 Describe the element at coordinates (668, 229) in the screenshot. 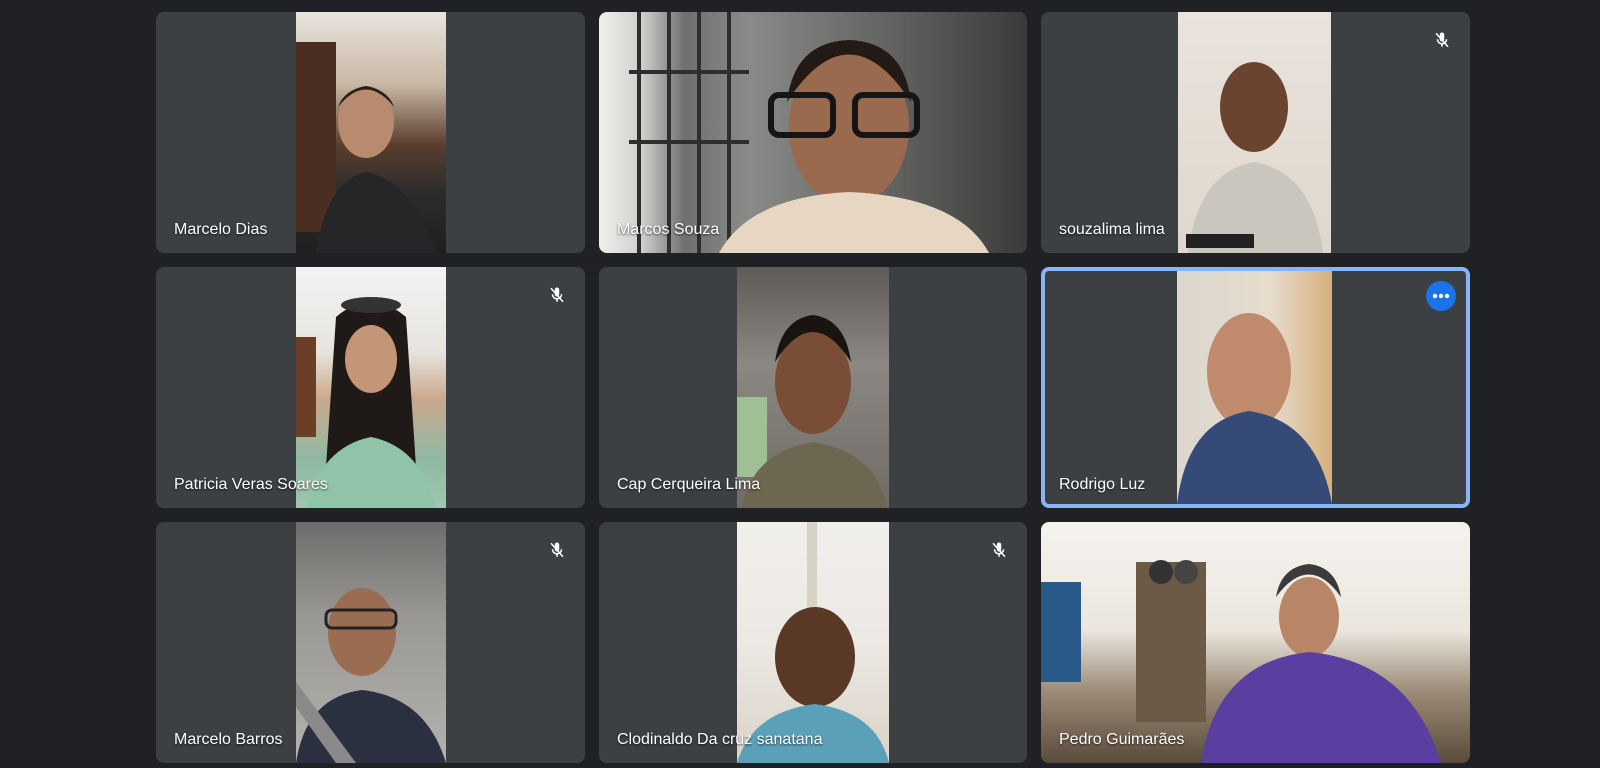

I see `participant-name: Marcos Souza` at that location.